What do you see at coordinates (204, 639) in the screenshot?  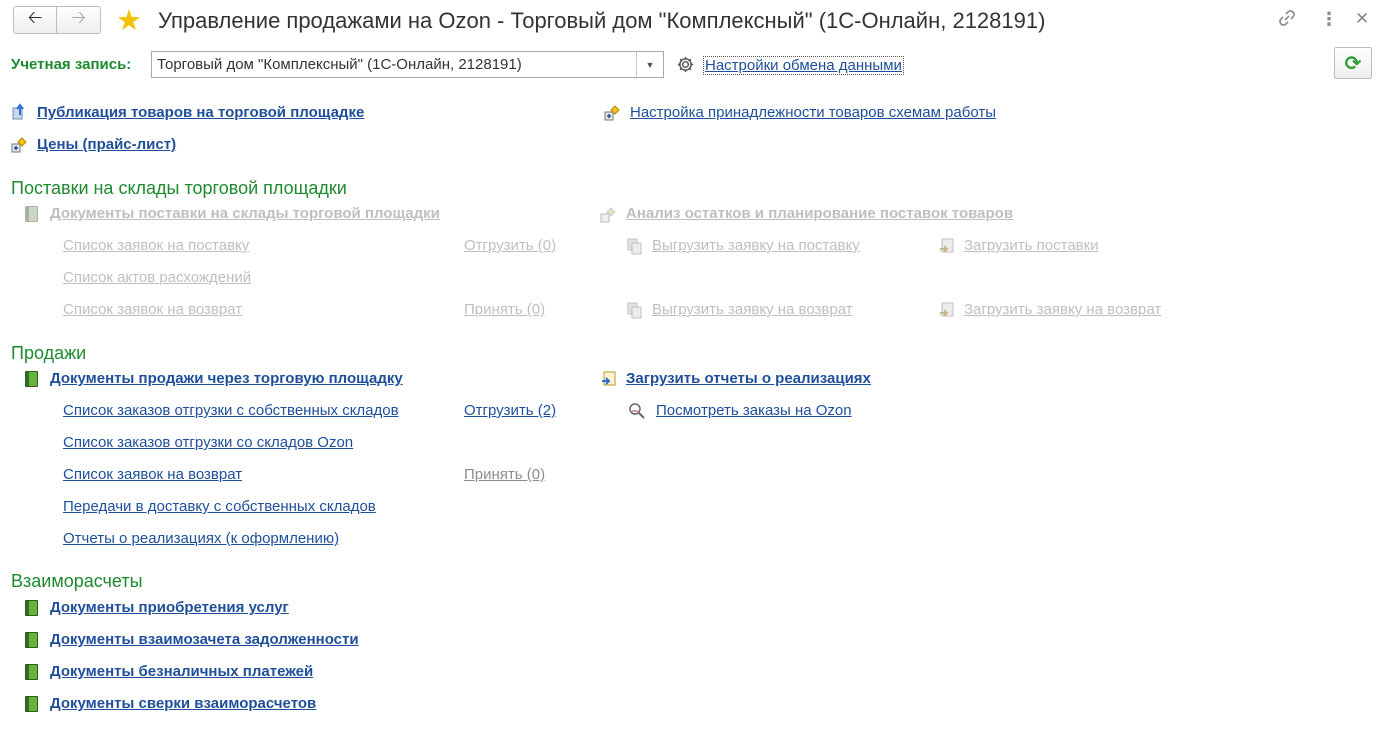 I see `offset-docs-link: Документы взаимозачета задолженности` at bounding box center [204, 639].